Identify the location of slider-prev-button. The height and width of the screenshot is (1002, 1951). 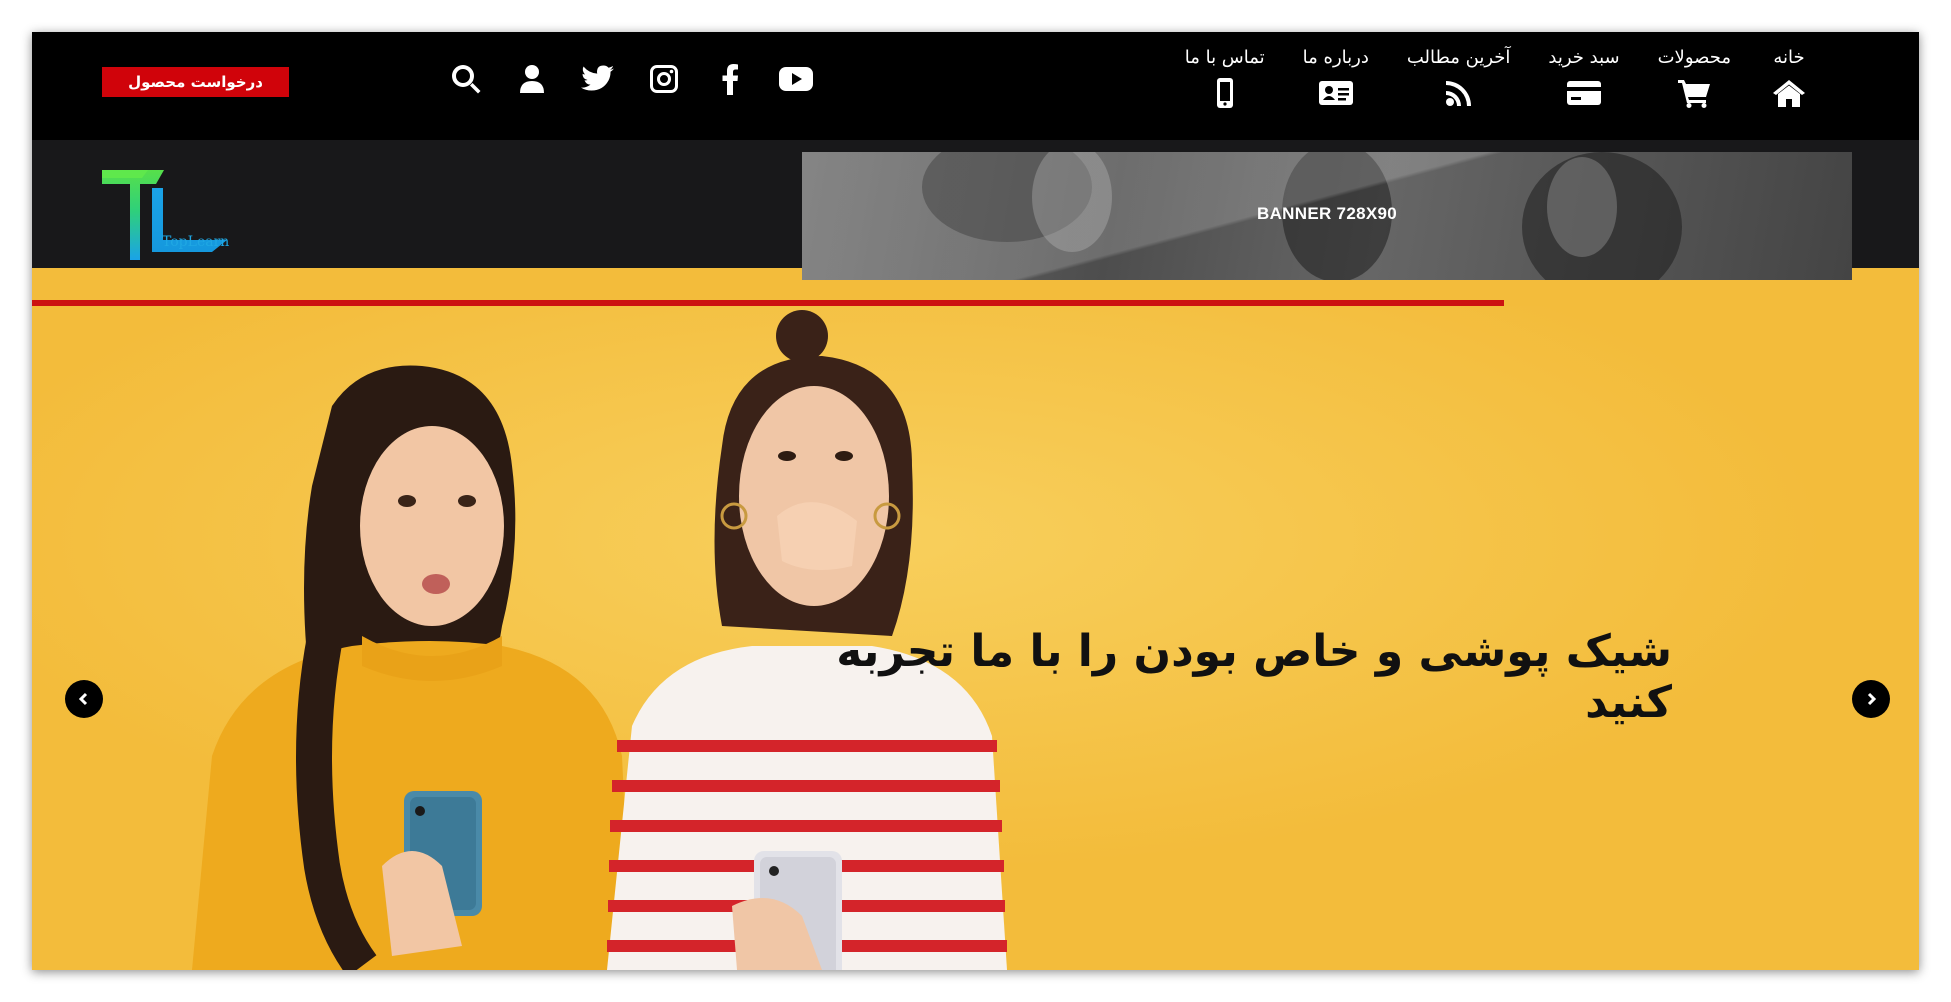
(84, 699).